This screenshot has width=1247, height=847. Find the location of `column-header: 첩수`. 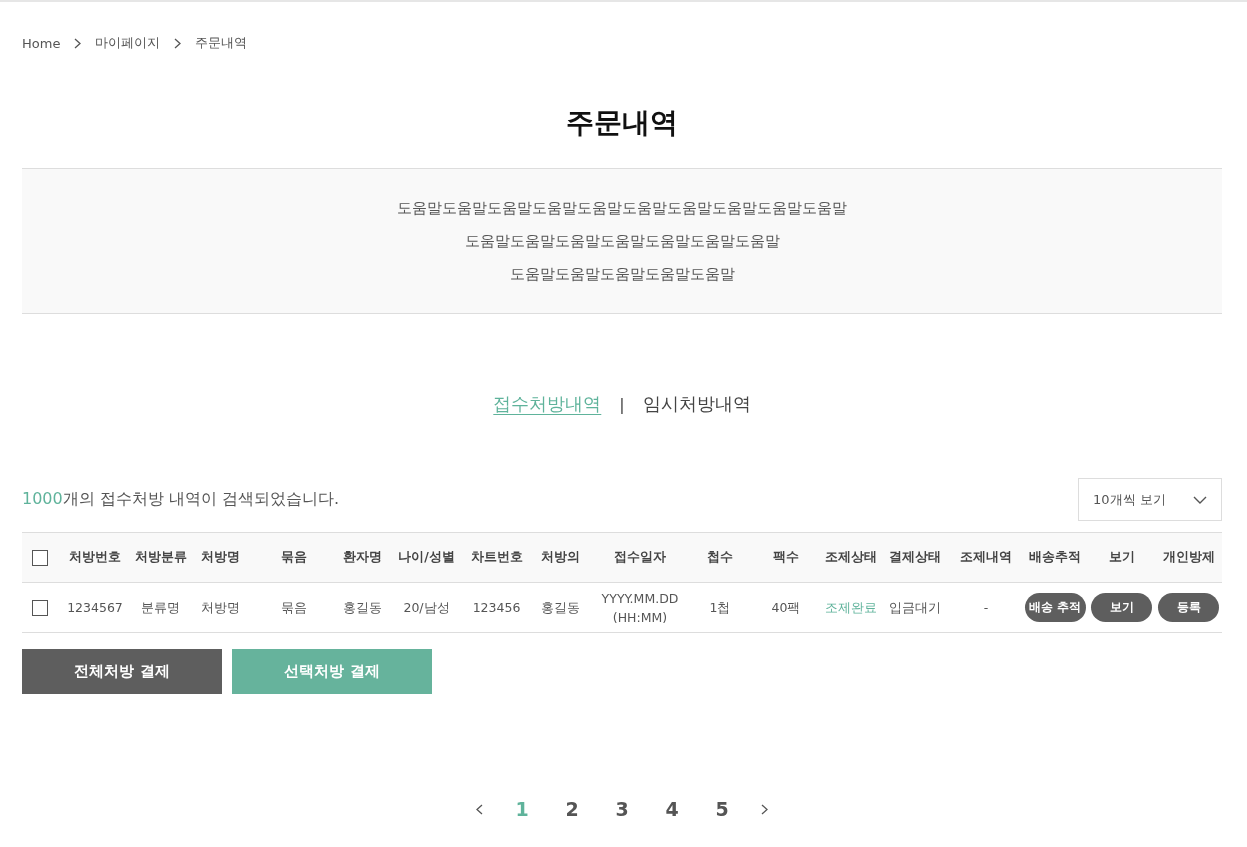

column-header: 첩수 is located at coordinates (720, 557).